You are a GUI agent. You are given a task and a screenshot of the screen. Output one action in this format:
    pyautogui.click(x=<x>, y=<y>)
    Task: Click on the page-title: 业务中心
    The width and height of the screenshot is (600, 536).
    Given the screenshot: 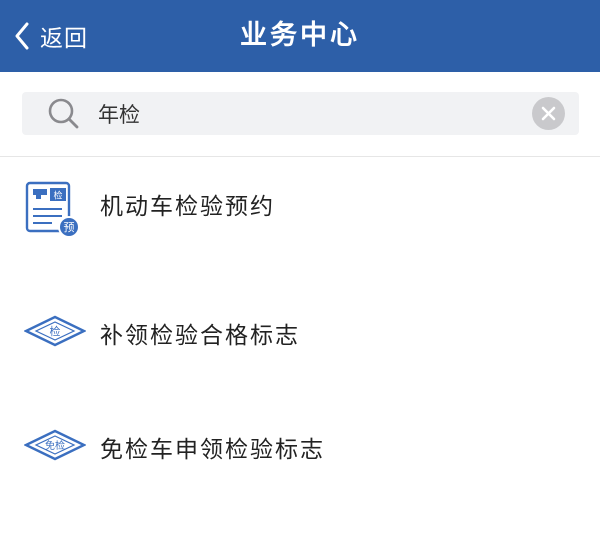 What is the action you would take?
    pyautogui.click(x=300, y=35)
    